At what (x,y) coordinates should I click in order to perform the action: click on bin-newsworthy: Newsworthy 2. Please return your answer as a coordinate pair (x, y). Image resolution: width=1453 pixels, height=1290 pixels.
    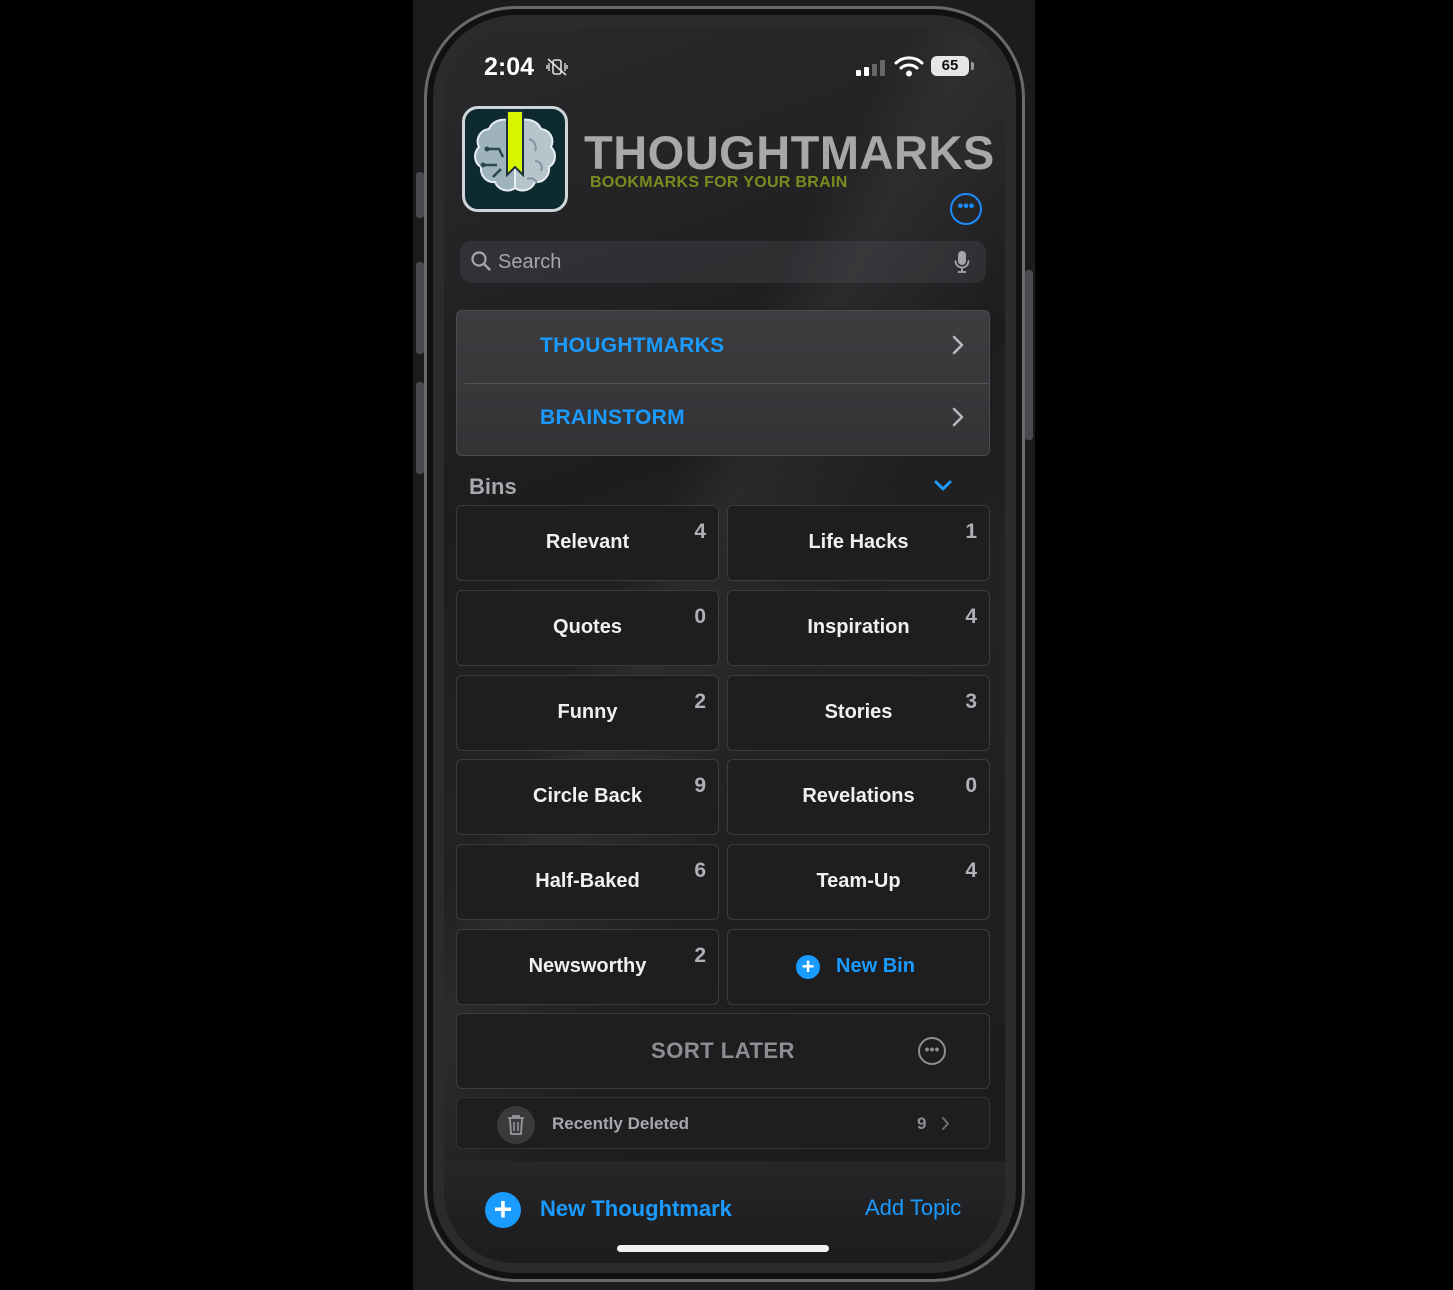
    Looking at the image, I should click on (587, 967).